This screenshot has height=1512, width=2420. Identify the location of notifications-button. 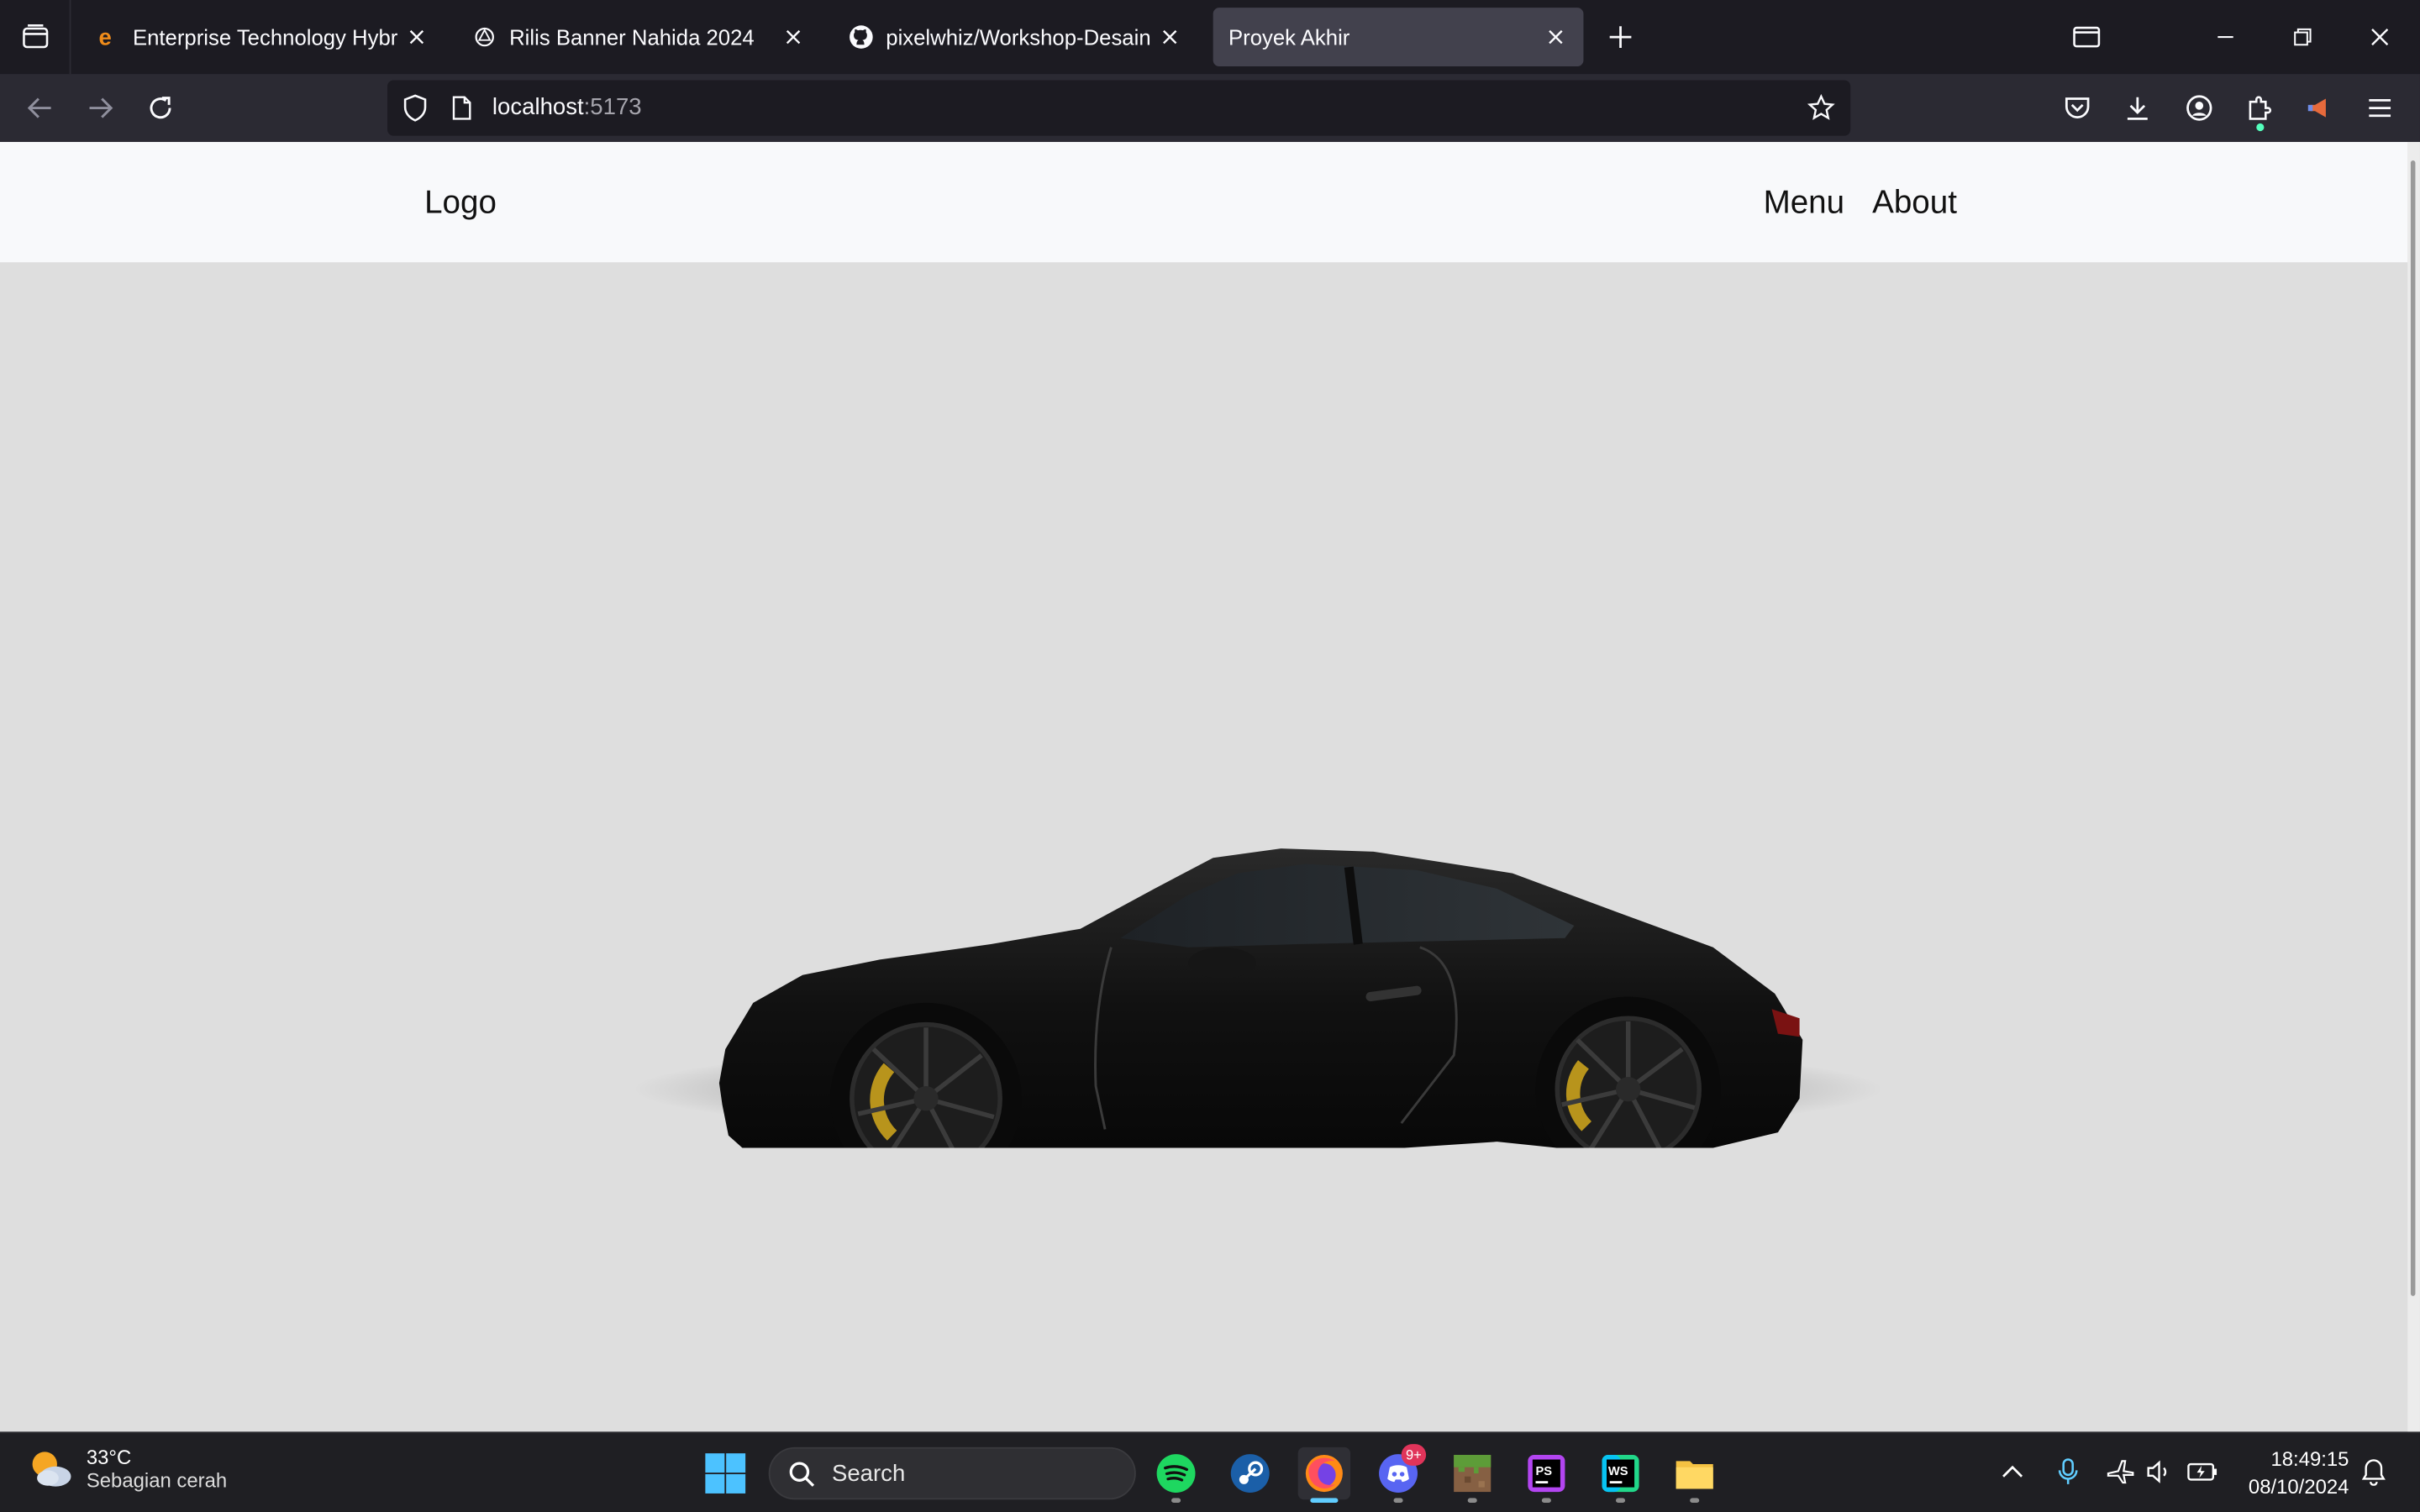
(2374, 1471).